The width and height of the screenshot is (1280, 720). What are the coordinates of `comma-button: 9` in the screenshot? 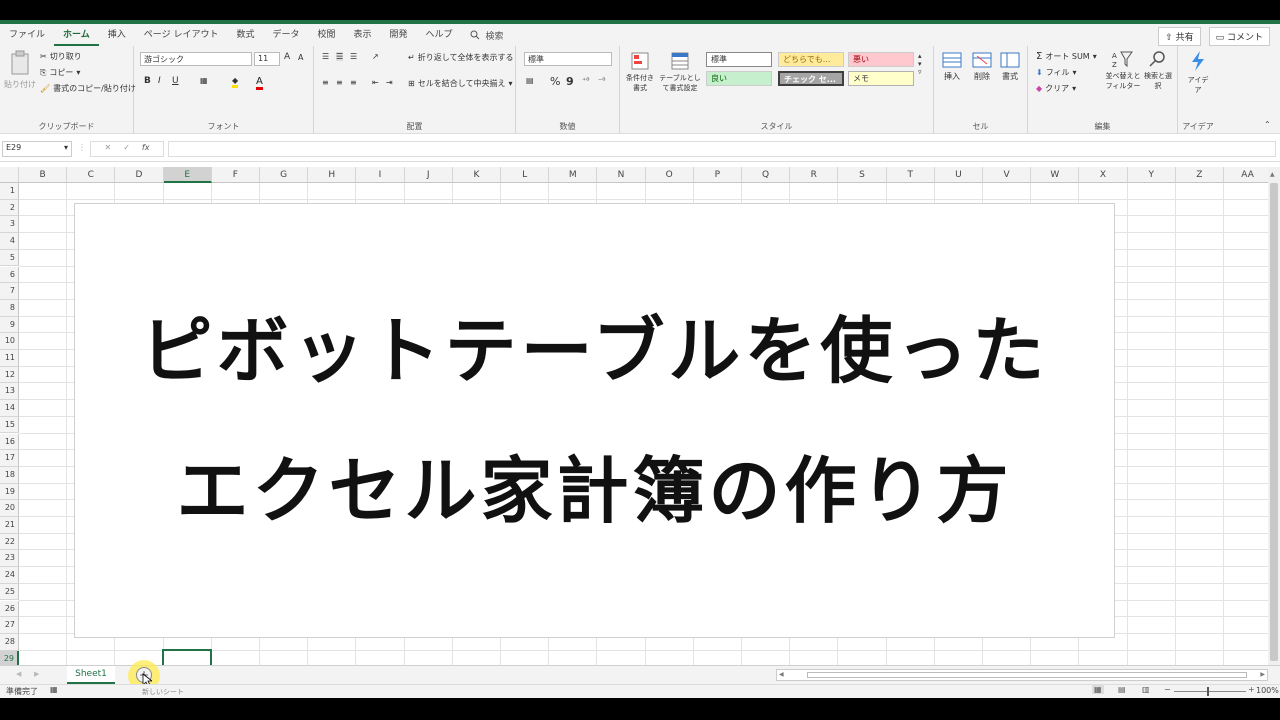 It's located at (570, 81).